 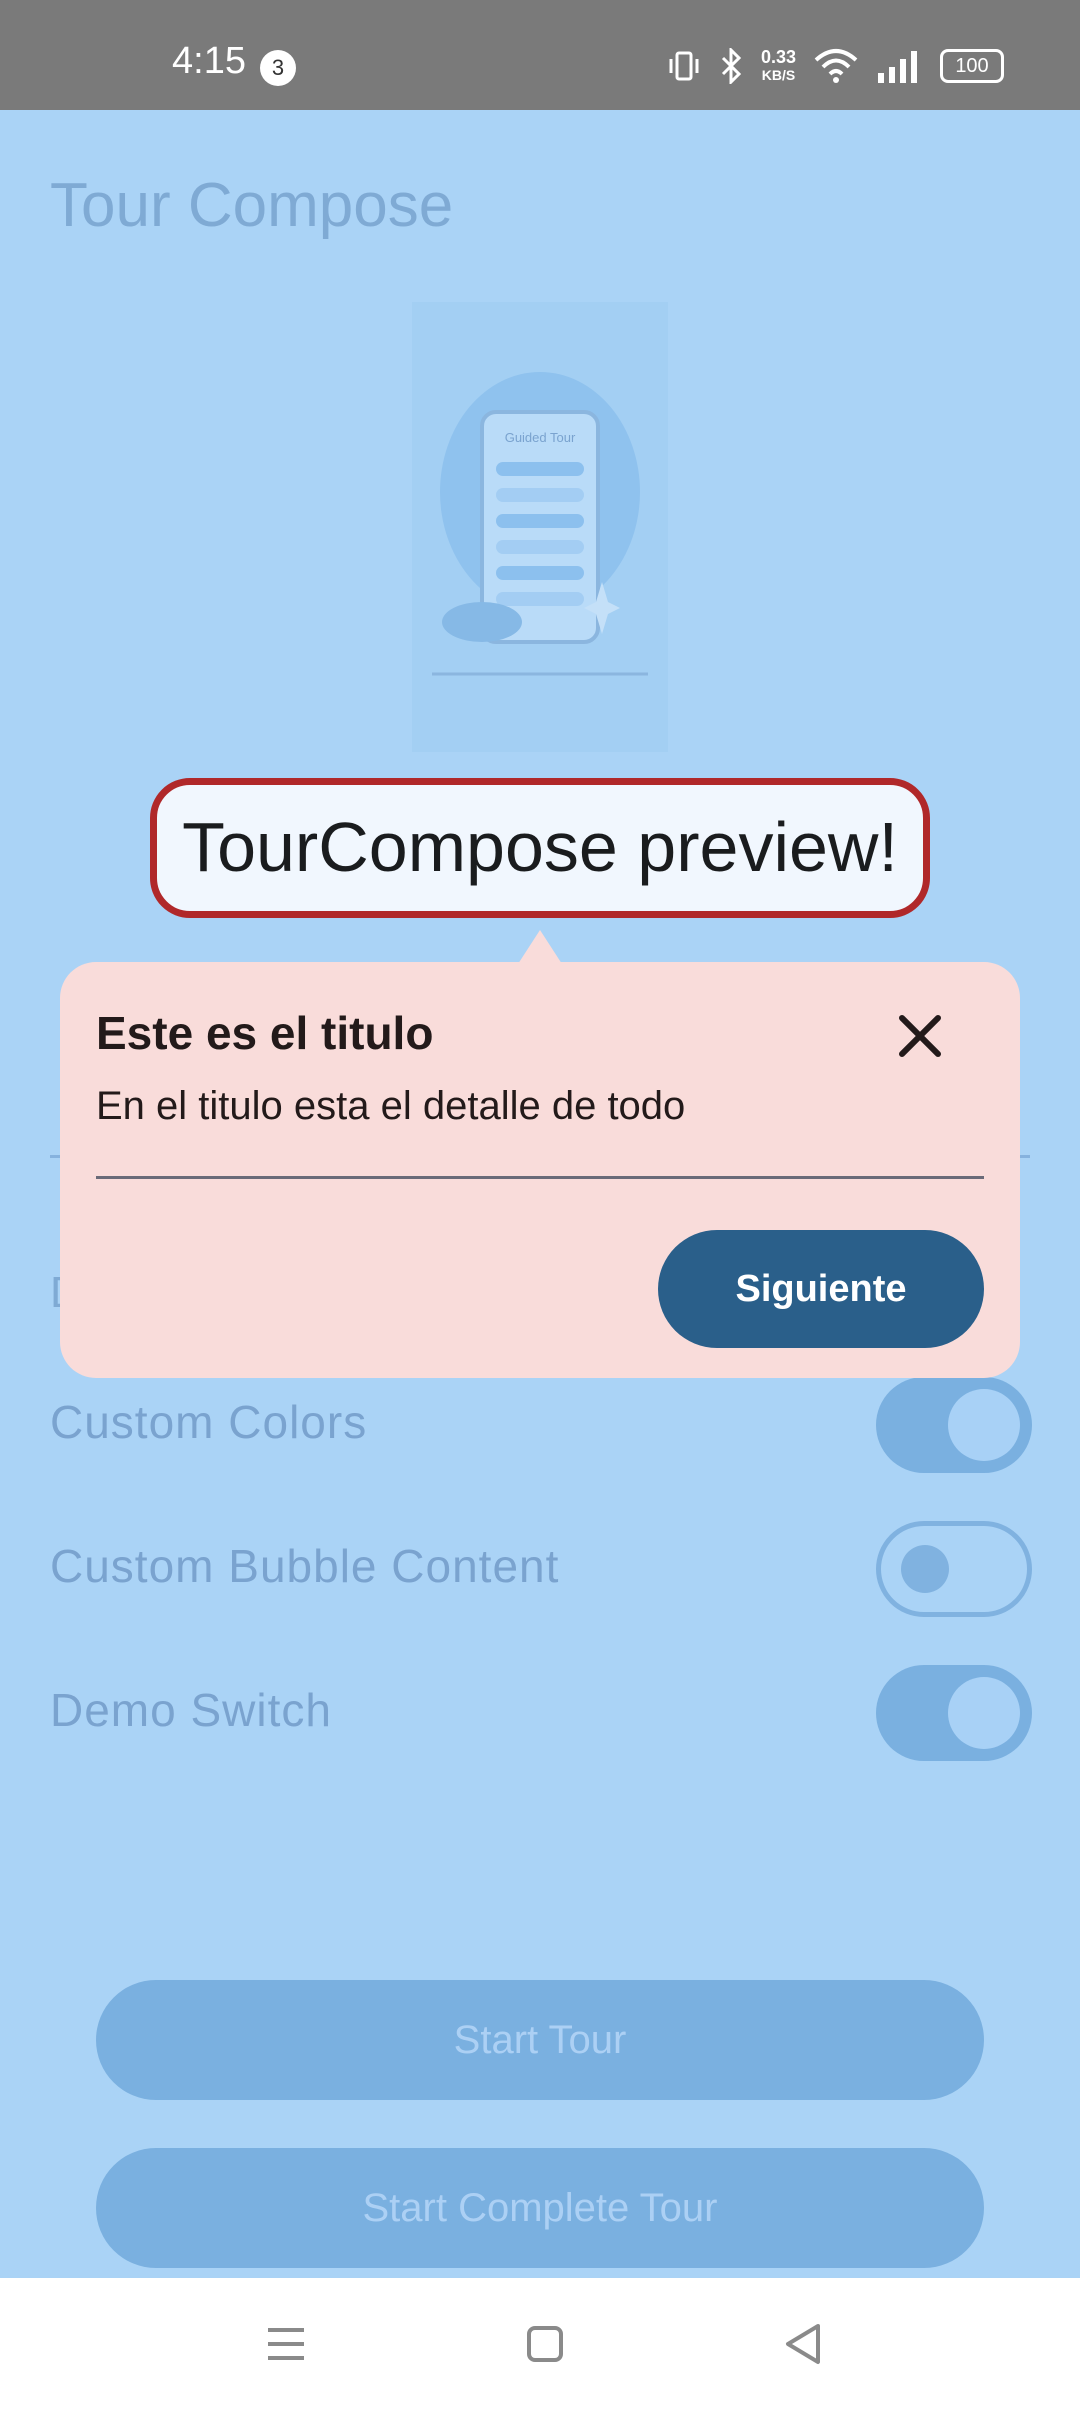 What do you see at coordinates (265, 1033) in the screenshot?
I see `bubble-title: Este es el titulo` at bounding box center [265, 1033].